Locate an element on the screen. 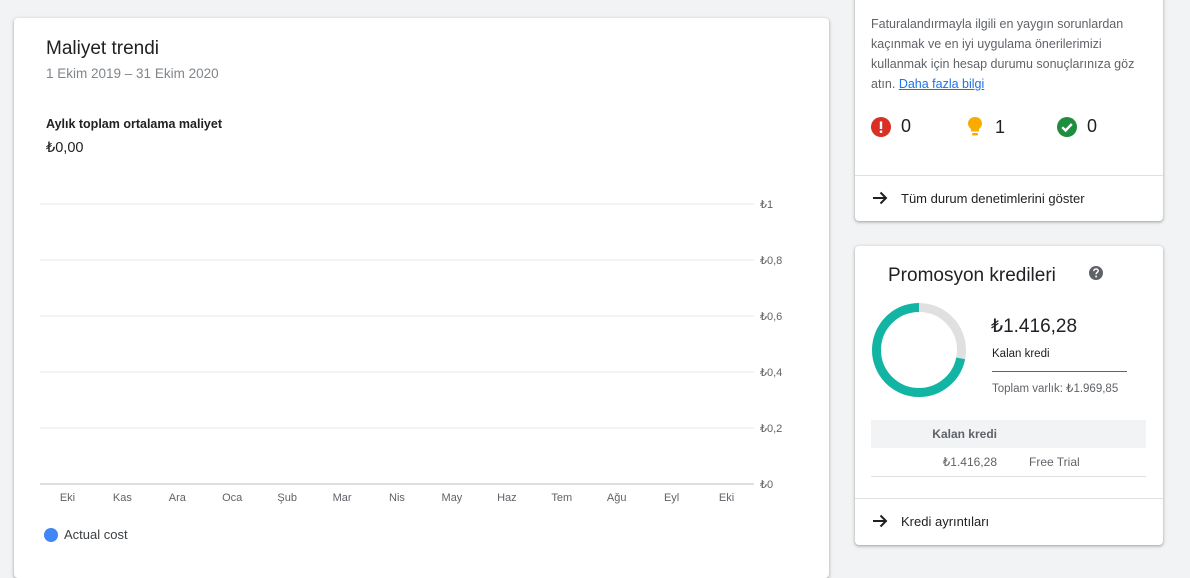 The height and width of the screenshot is (578, 1190). x-tick-label: Mar is located at coordinates (342, 498).